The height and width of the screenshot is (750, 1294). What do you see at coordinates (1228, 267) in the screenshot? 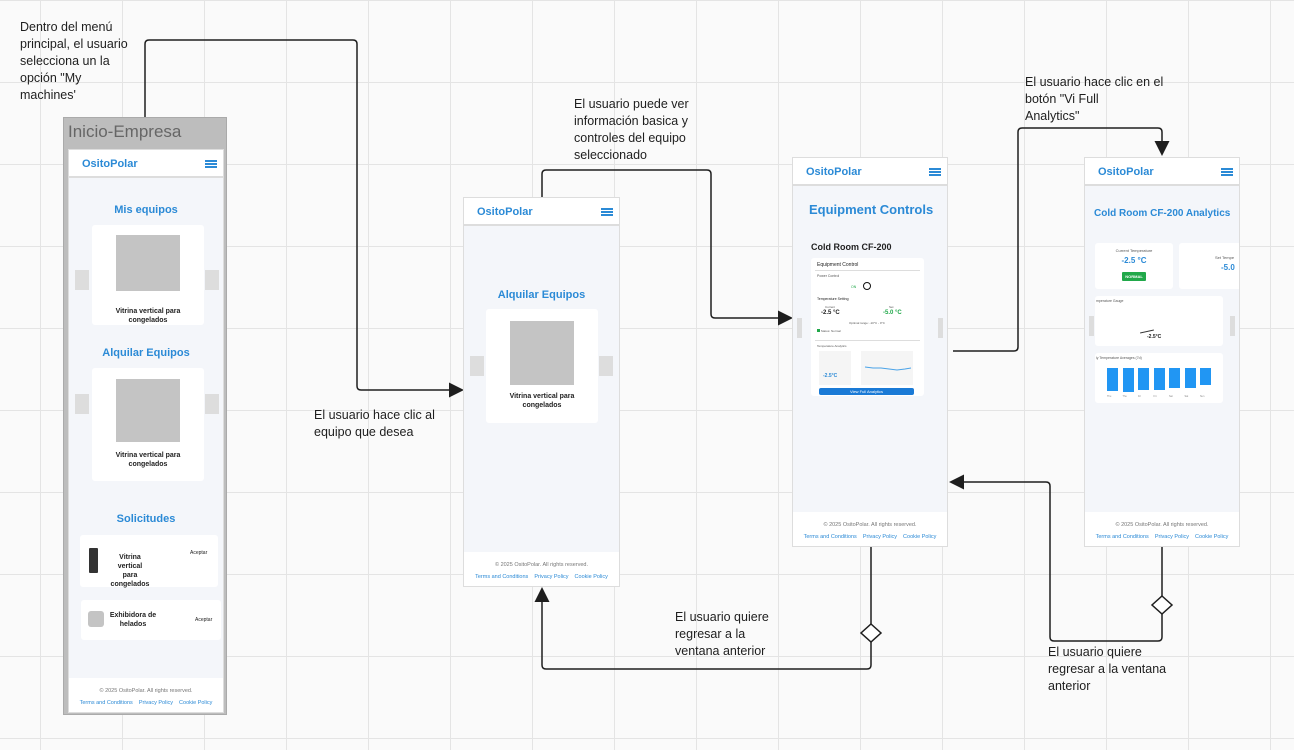
I see `set-temp: -5.0` at bounding box center [1228, 267].